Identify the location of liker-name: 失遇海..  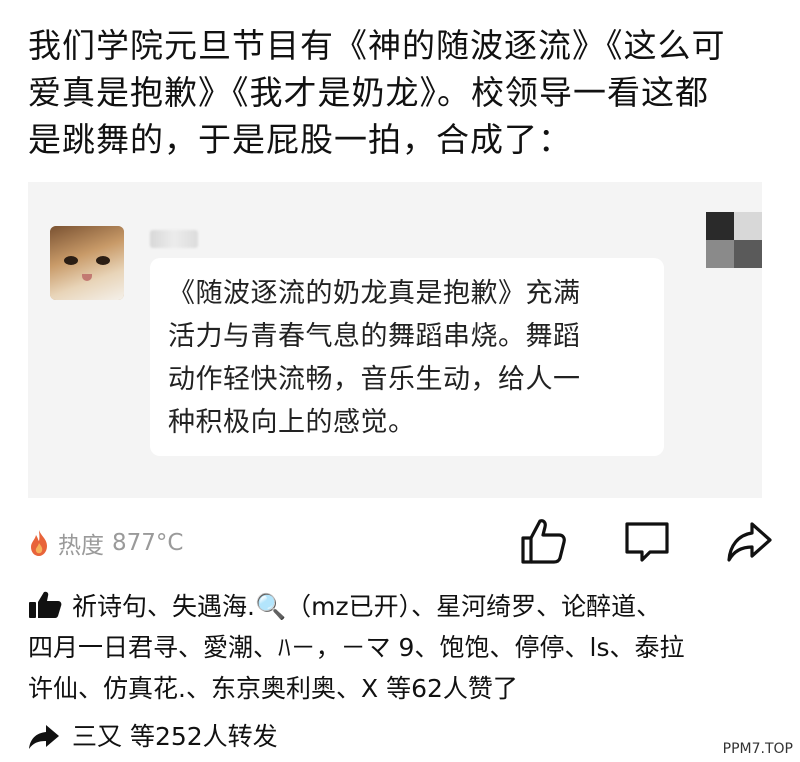
(213, 606).